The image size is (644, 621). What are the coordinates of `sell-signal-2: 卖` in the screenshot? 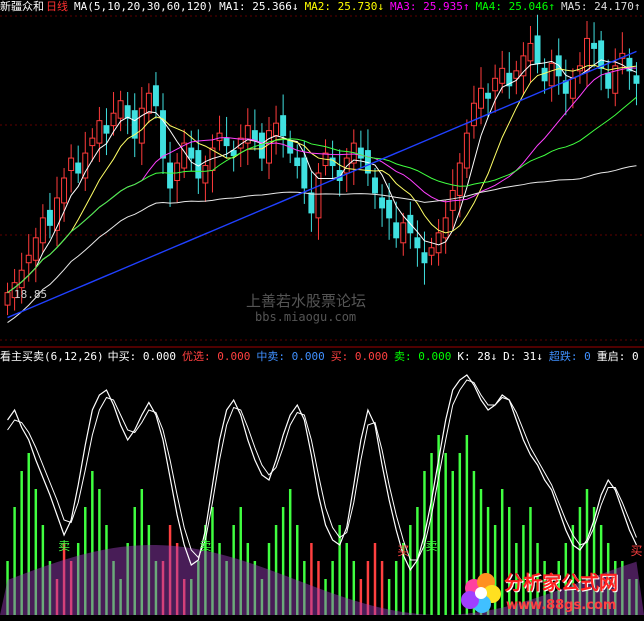 It's located at (432, 546).